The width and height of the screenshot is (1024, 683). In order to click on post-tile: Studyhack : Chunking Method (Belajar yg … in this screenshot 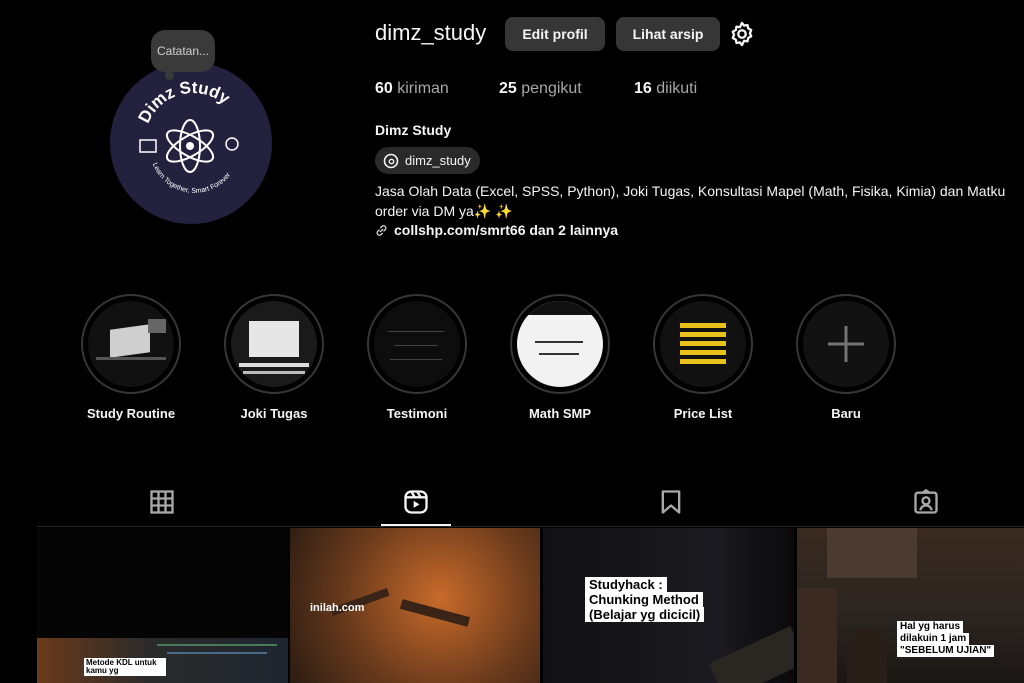, I will do `click(668, 605)`.